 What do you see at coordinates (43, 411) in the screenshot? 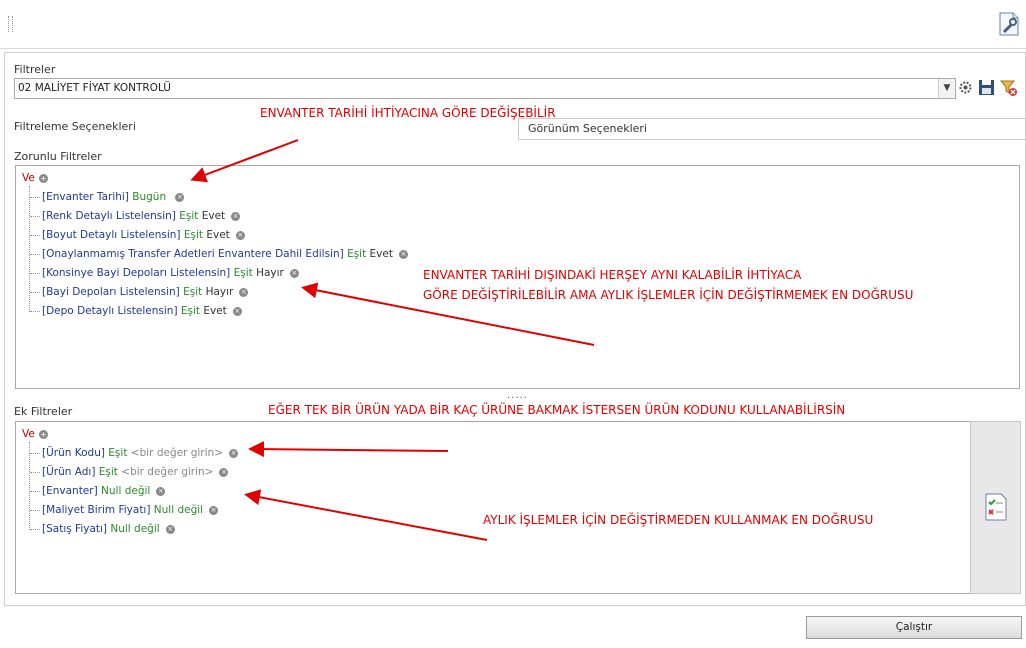
I see `extra-filters-label: Ek Filtreler` at bounding box center [43, 411].